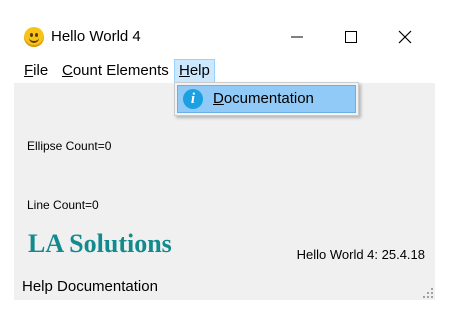 The image size is (451, 314). I want to click on minimize-icon, so click(297, 37).